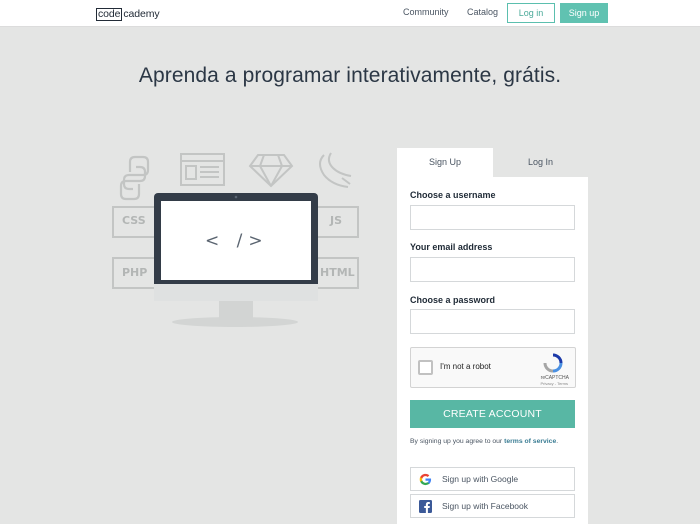 This screenshot has height=524, width=700. What do you see at coordinates (202, 169) in the screenshot?
I see `browser-window-icon` at bounding box center [202, 169].